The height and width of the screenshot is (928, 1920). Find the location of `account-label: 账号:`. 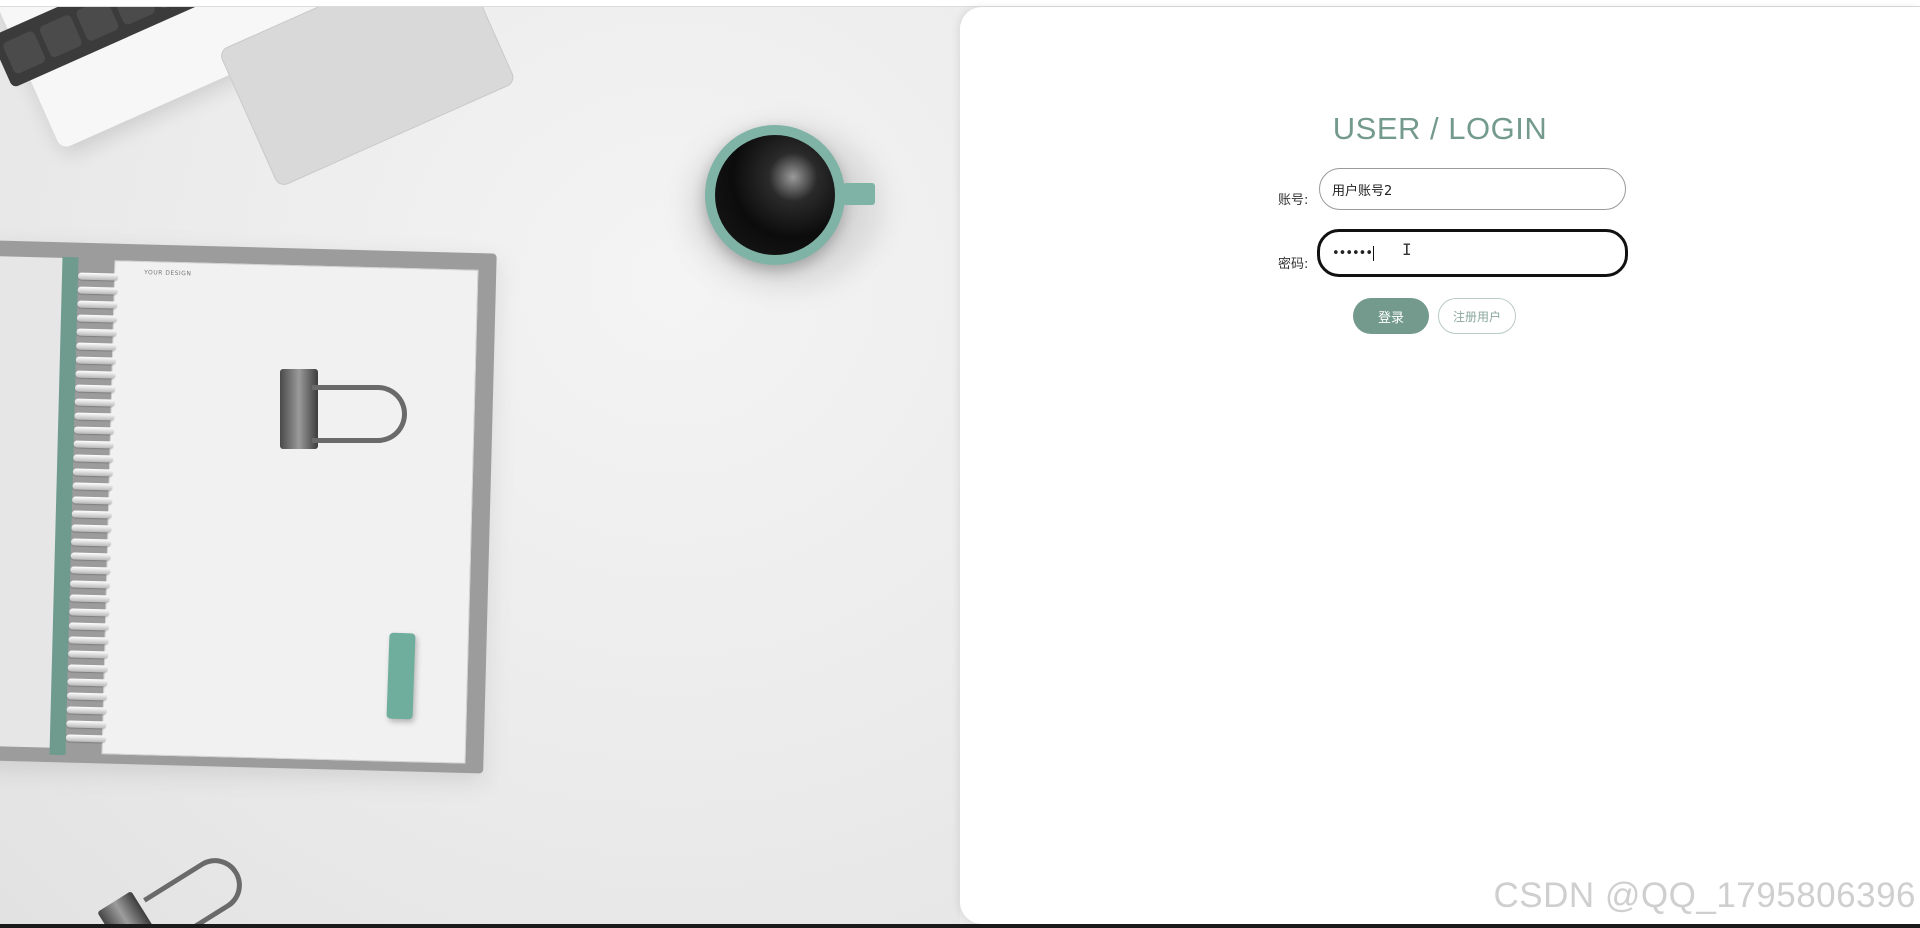

account-label: 账号: is located at coordinates (1293, 200).